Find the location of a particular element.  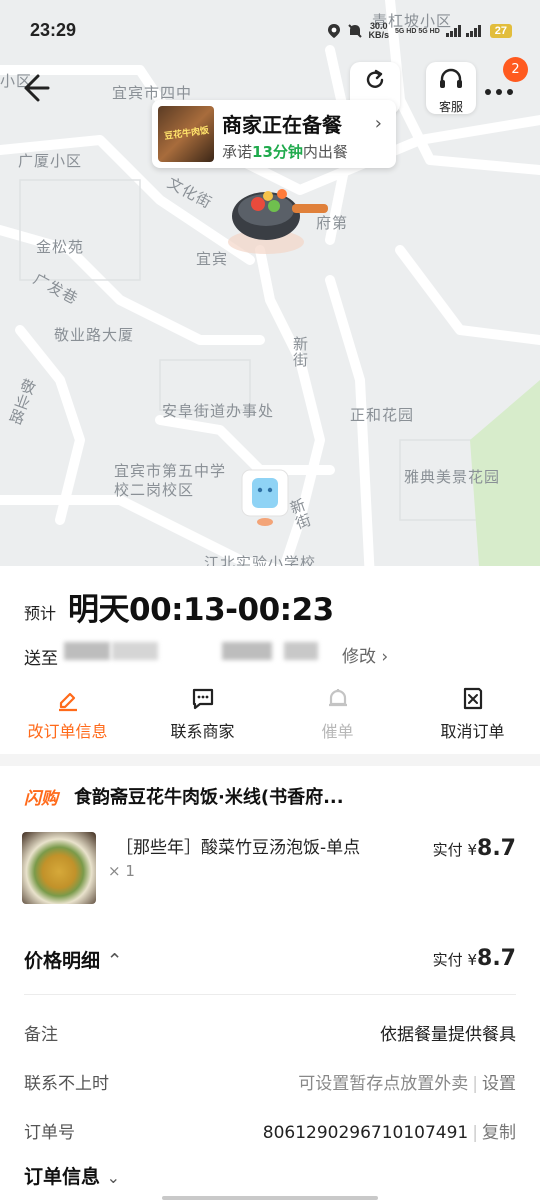

map-label: 新街 is located at coordinates (300, 352).